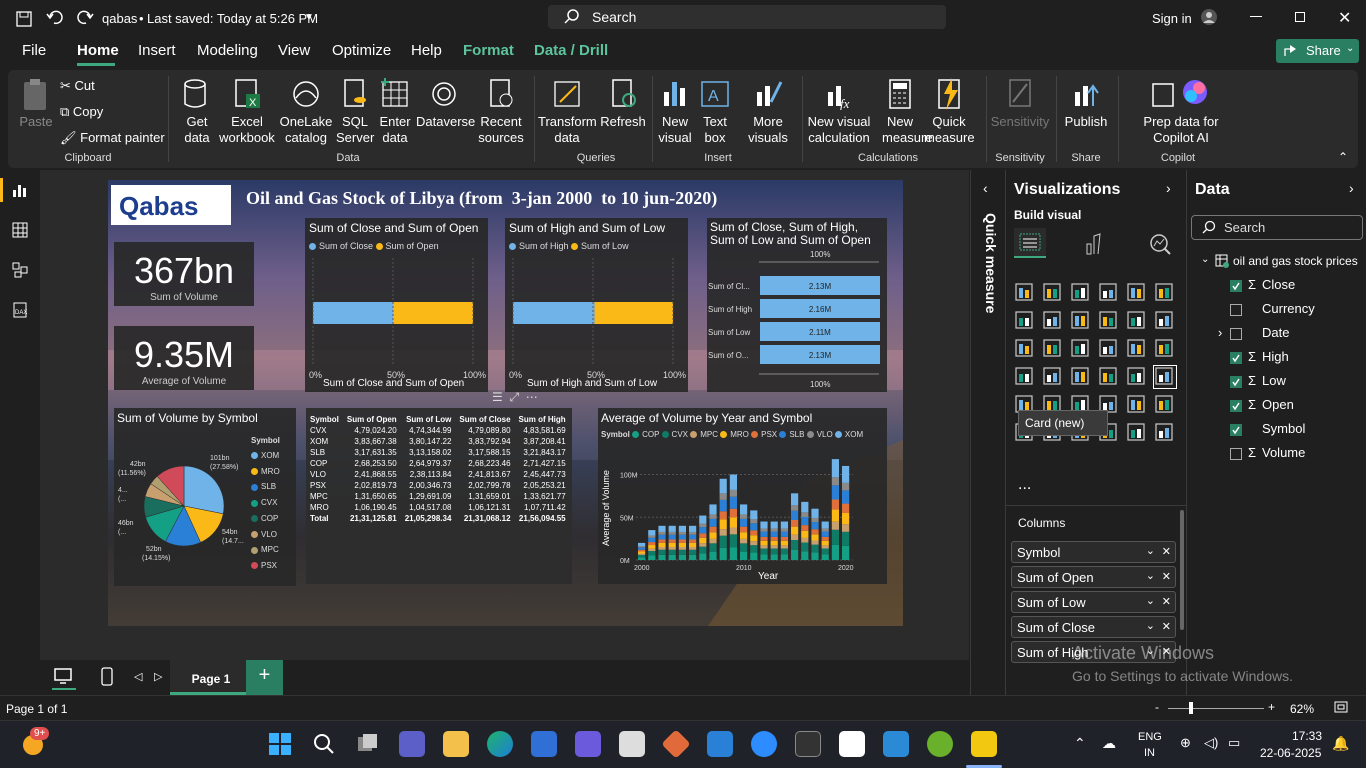 The width and height of the screenshot is (1366, 768). Describe the element at coordinates (1165, 349) in the screenshot. I see `treemap-icon` at that location.